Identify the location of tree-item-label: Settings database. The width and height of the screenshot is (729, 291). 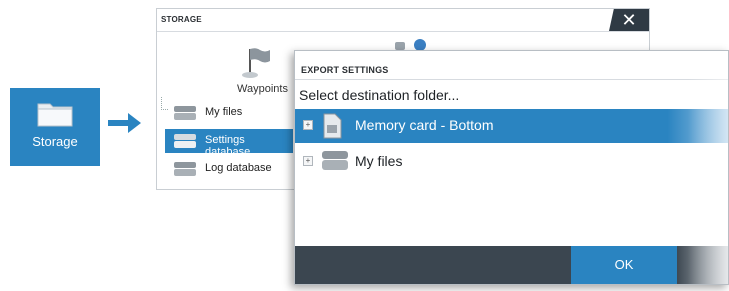
(228, 146).